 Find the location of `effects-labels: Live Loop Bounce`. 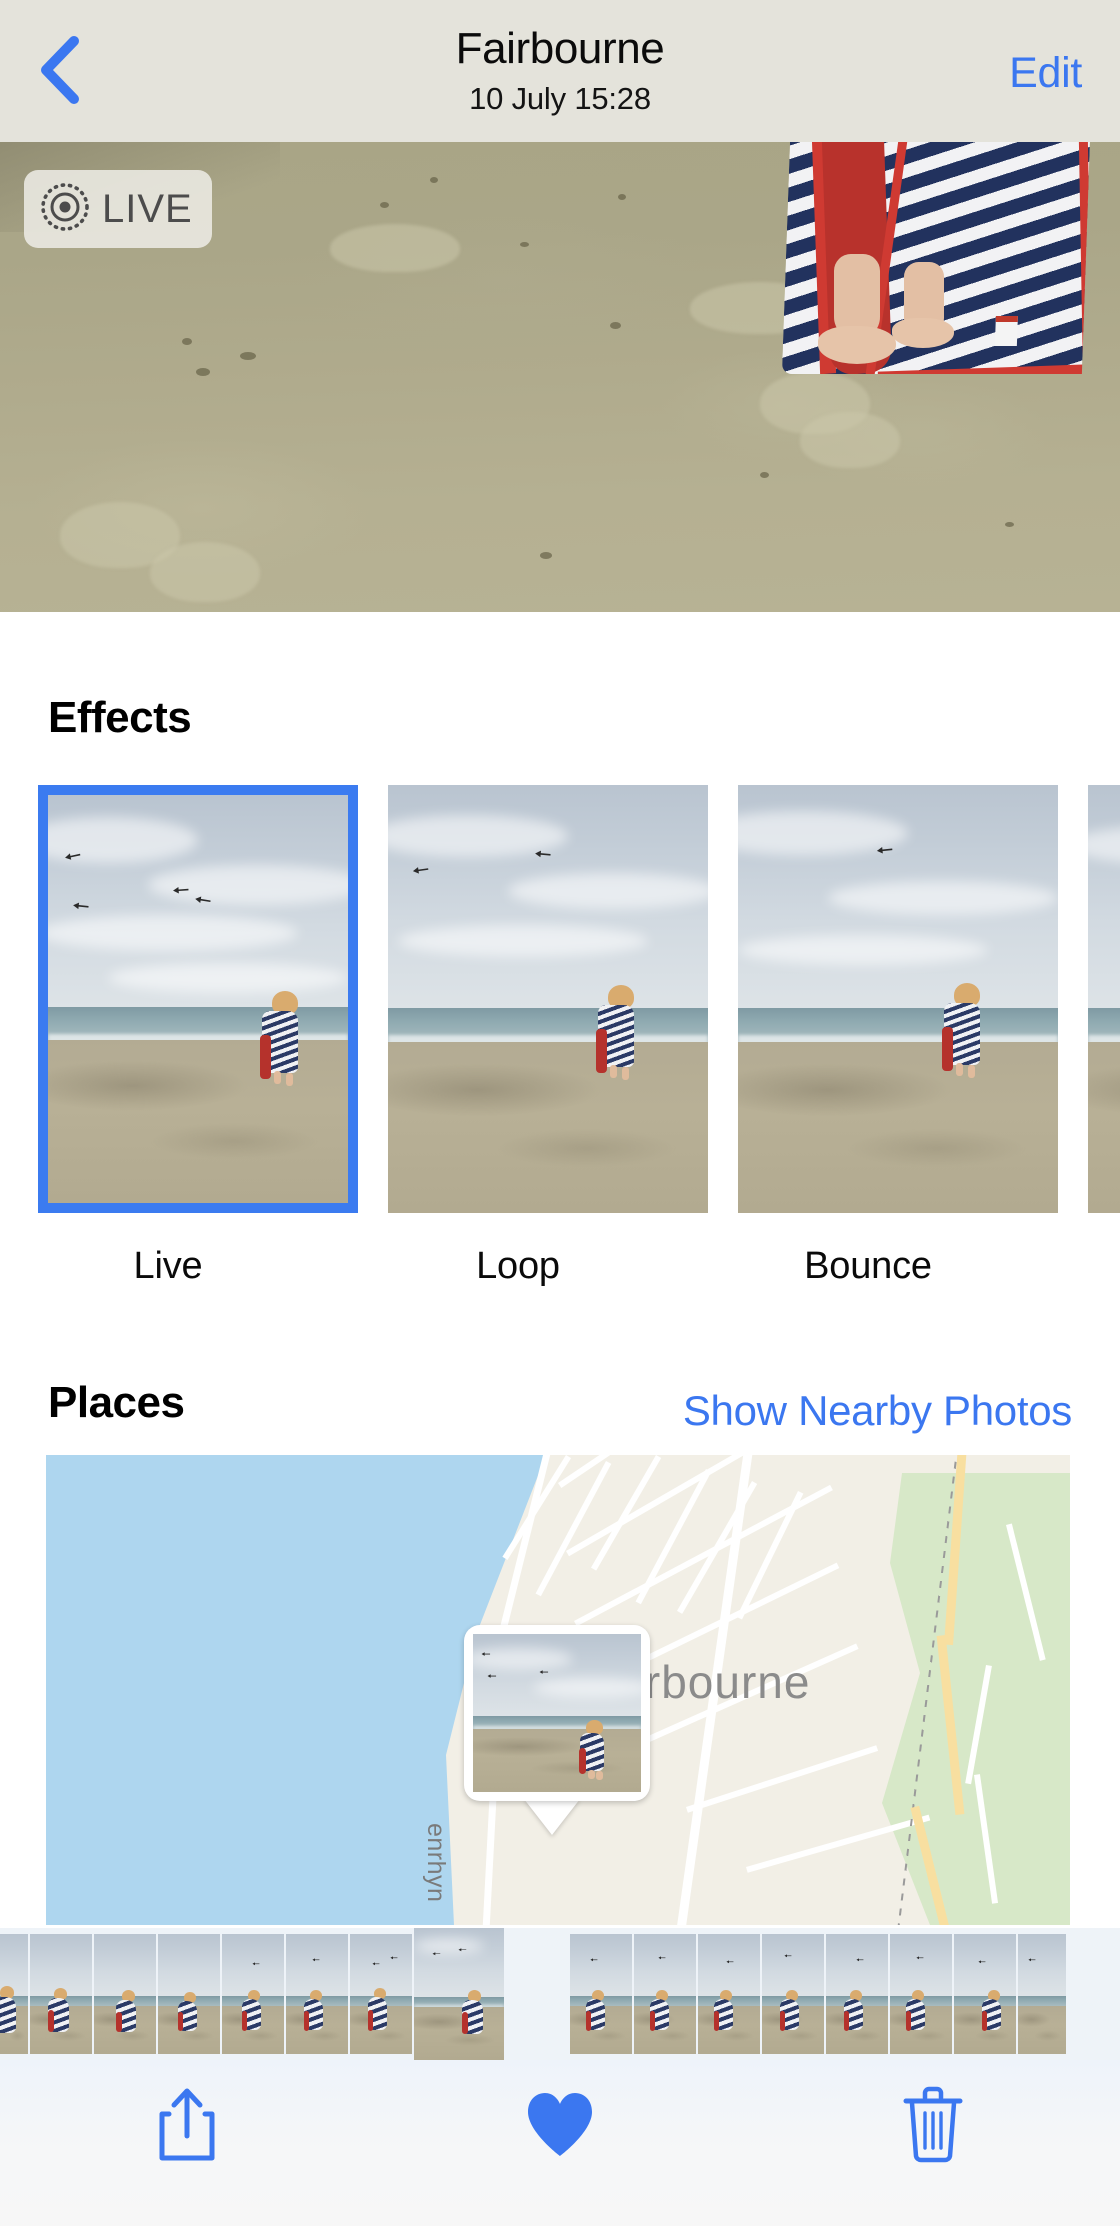

effects-labels: Live Loop Bounce is located at coordinates (560, 1275).